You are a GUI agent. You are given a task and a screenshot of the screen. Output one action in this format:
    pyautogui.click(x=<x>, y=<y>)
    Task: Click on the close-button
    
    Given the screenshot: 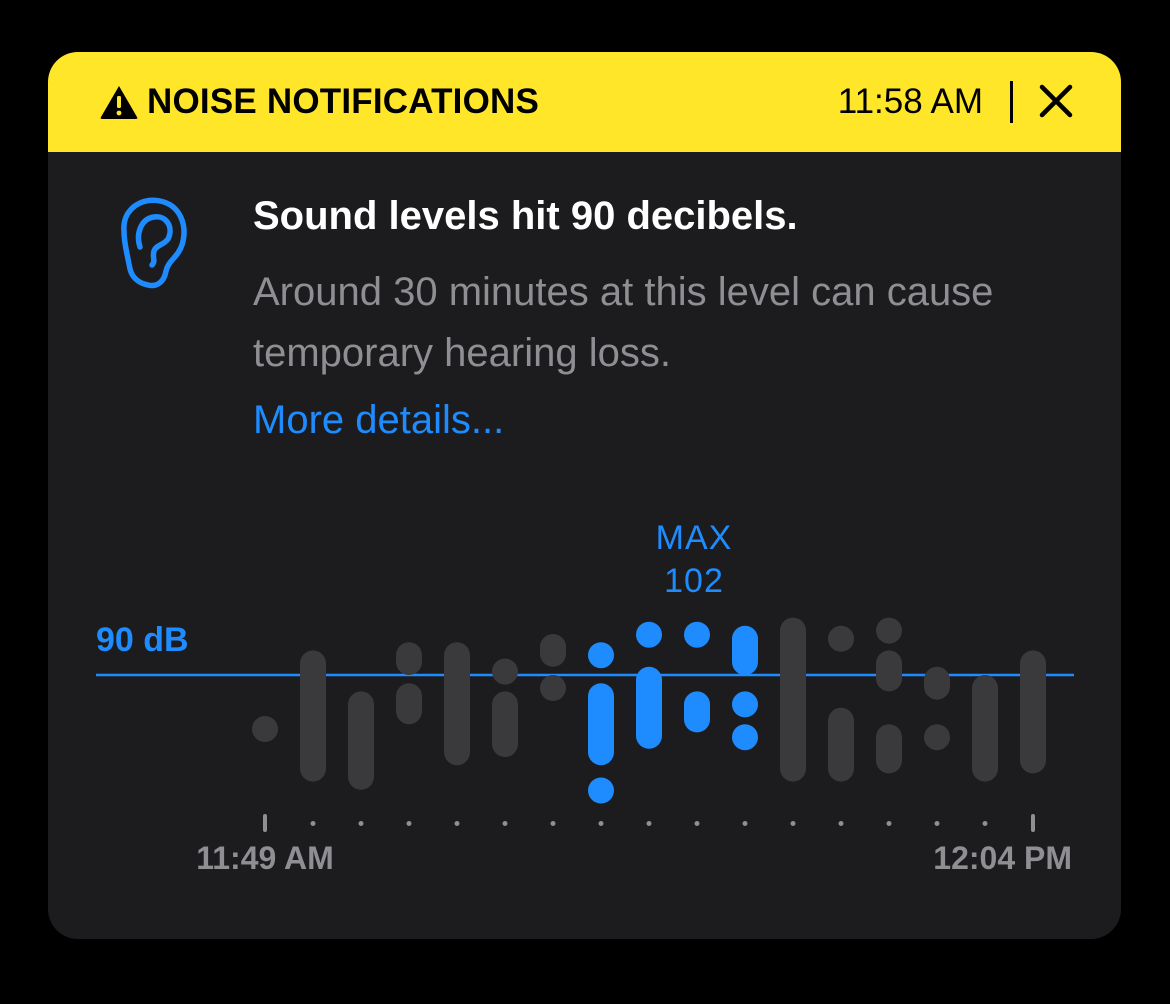 What is the action you would take?
    pyautogui.click(x=1056, y=101)
    